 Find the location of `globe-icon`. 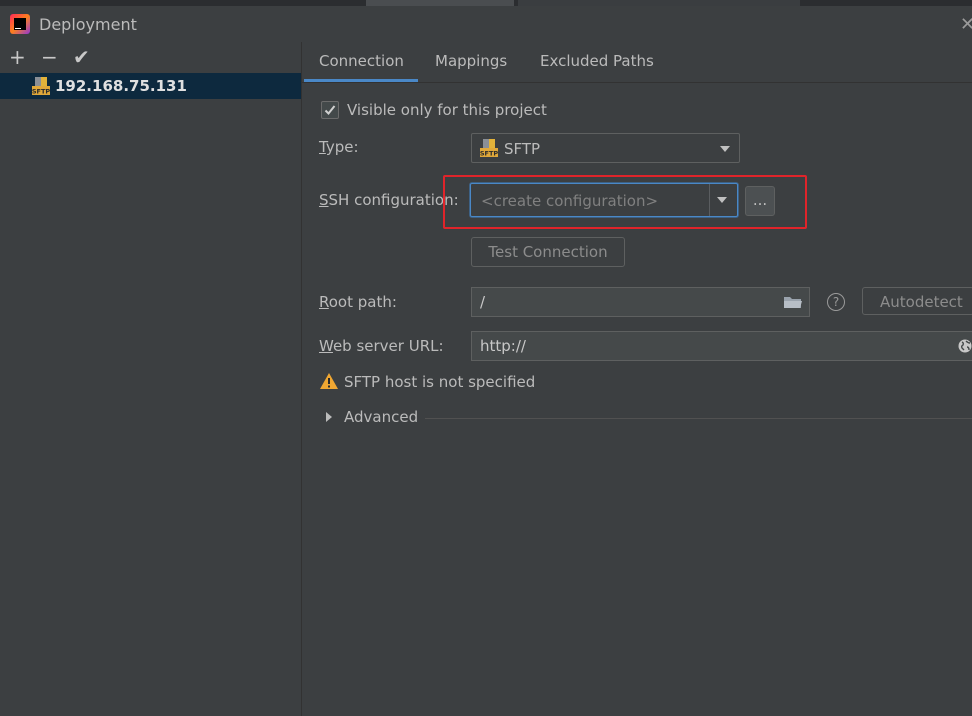

globe-icon is located at coordinates (965, 346).